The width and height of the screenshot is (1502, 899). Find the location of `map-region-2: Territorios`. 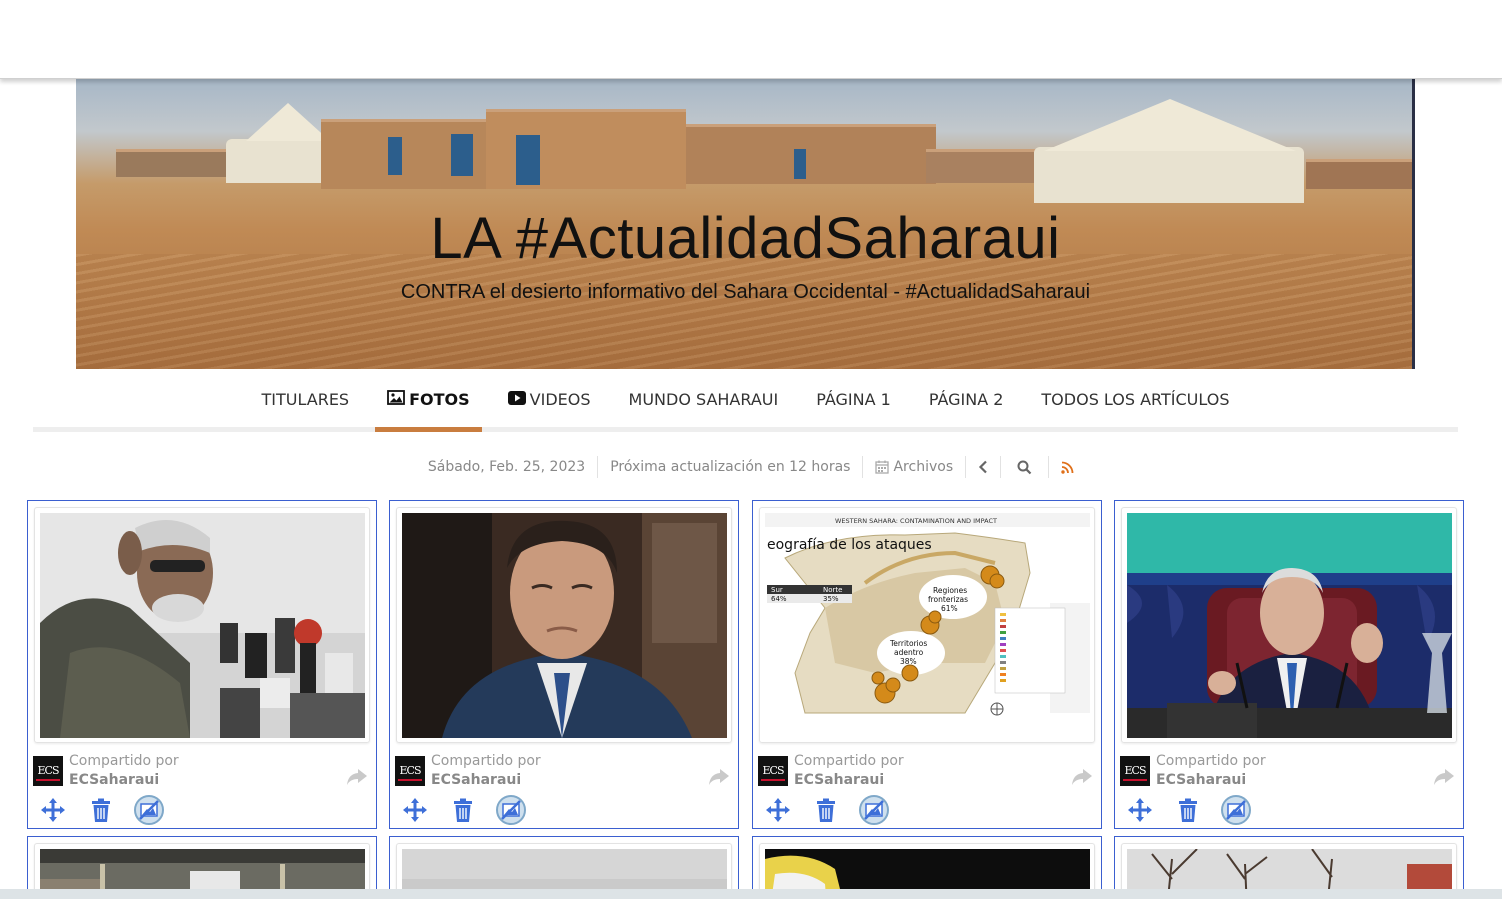

map-region-2: Territorios is located at coordinates (908, 643).